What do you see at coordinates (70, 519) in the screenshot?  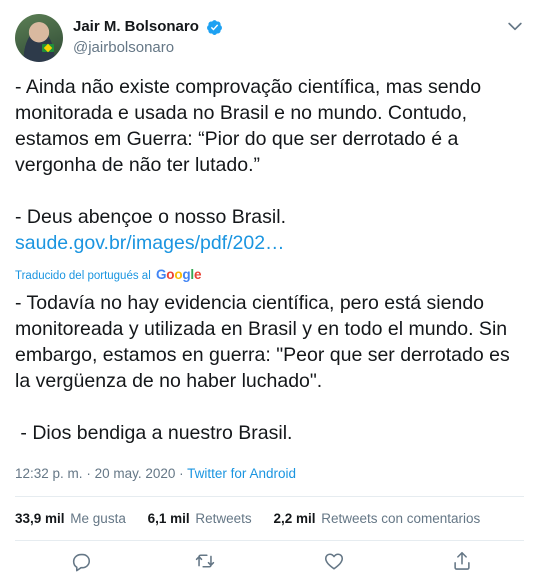 I see `likes-stat: 33,9 mil Me gusta` at bounding box center [70, 519].